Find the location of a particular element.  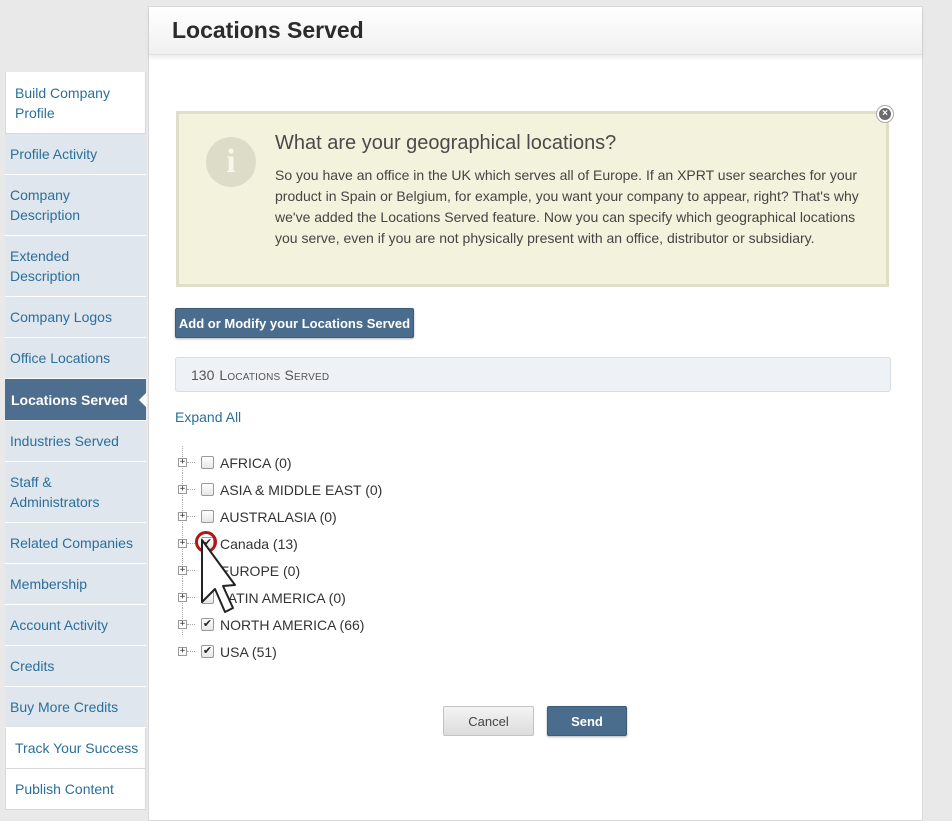

sidebar-item-profile-activity: Profile Activity is located at coordinates (75, 154).